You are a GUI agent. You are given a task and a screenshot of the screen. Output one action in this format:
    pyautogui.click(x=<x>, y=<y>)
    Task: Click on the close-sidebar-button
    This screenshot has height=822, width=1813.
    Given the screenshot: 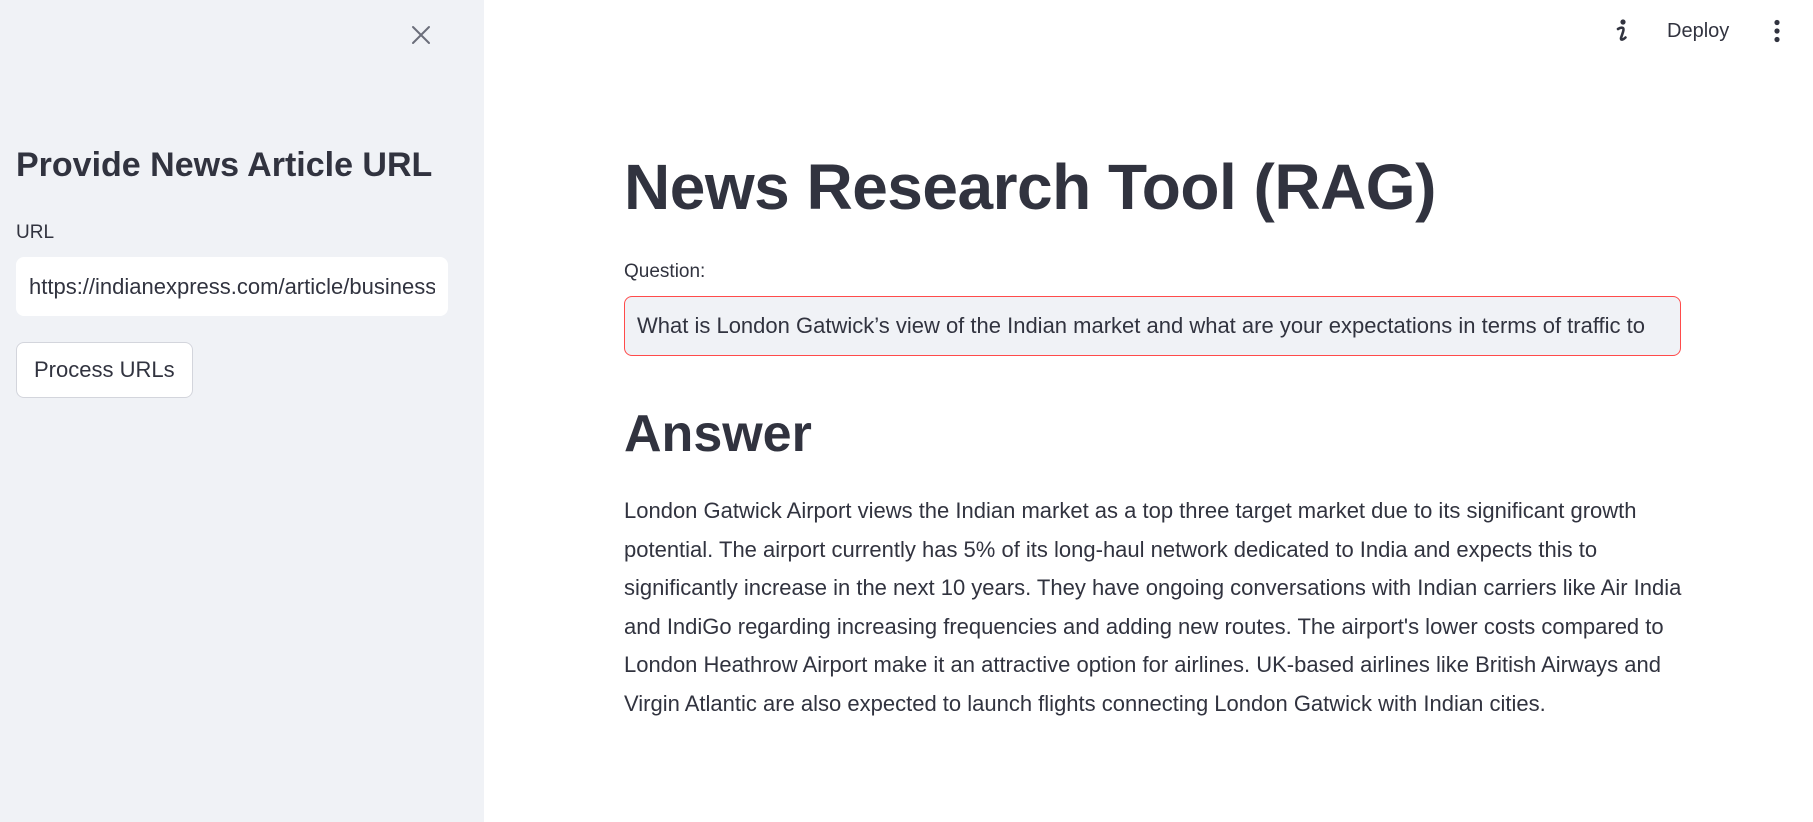 What is the action you would take?
    pyautogui.click(x=421, y=35)
    